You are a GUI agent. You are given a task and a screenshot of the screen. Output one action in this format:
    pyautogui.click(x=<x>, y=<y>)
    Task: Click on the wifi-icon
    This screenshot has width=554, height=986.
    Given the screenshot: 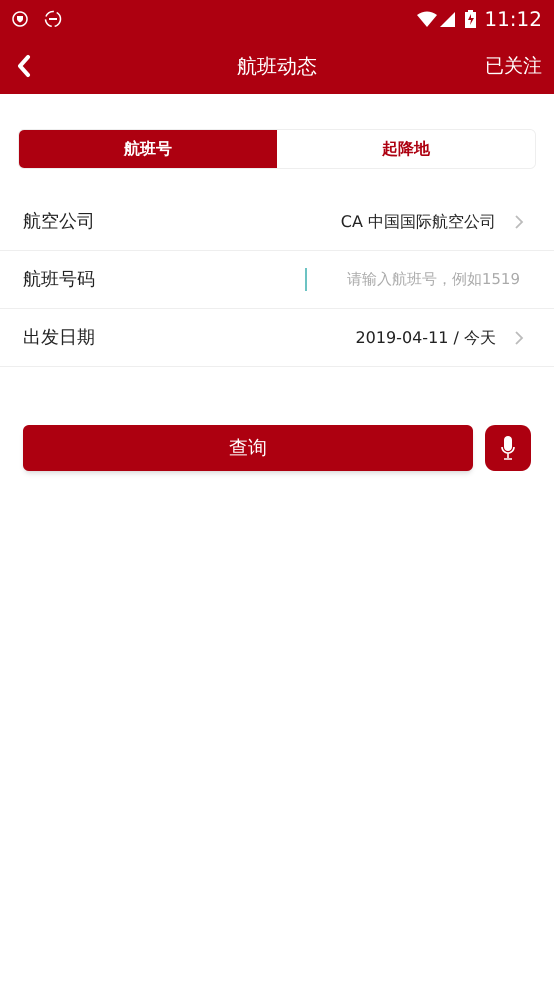 What is the action you would take?
    pyautogui.click(x=427, y=19)
    